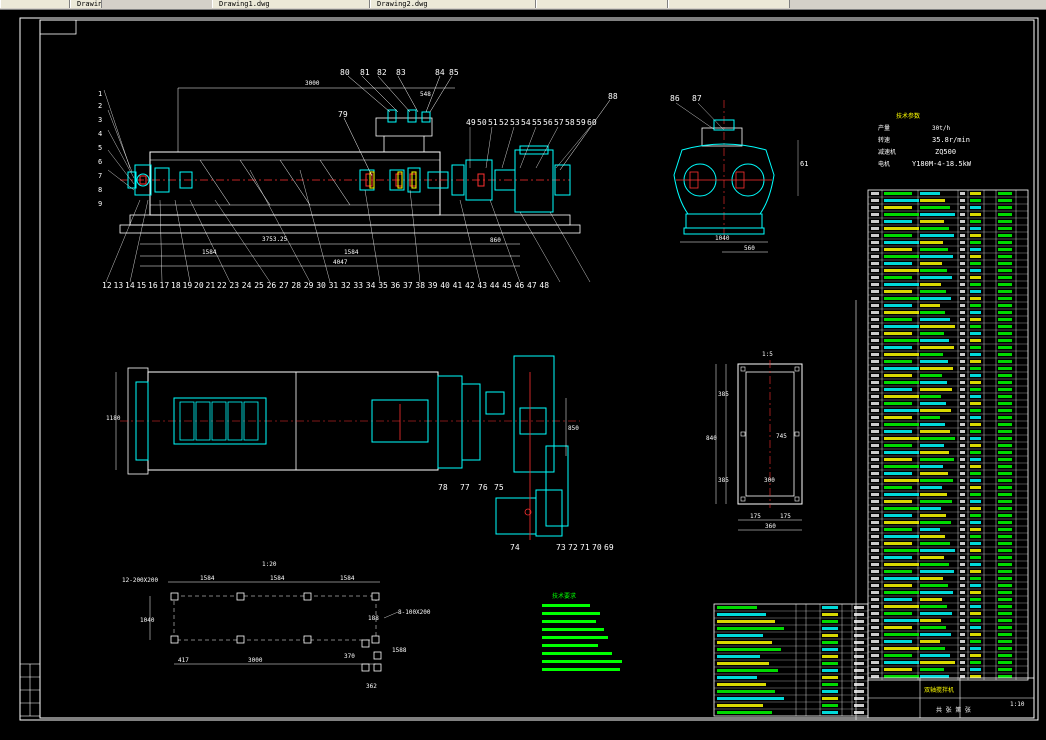 Image resolution: width=1046 pixels, height=740 pixels. Describe the element at coordinates (573, 428) in the screenshot. I see `svg-text: 850` at that location.